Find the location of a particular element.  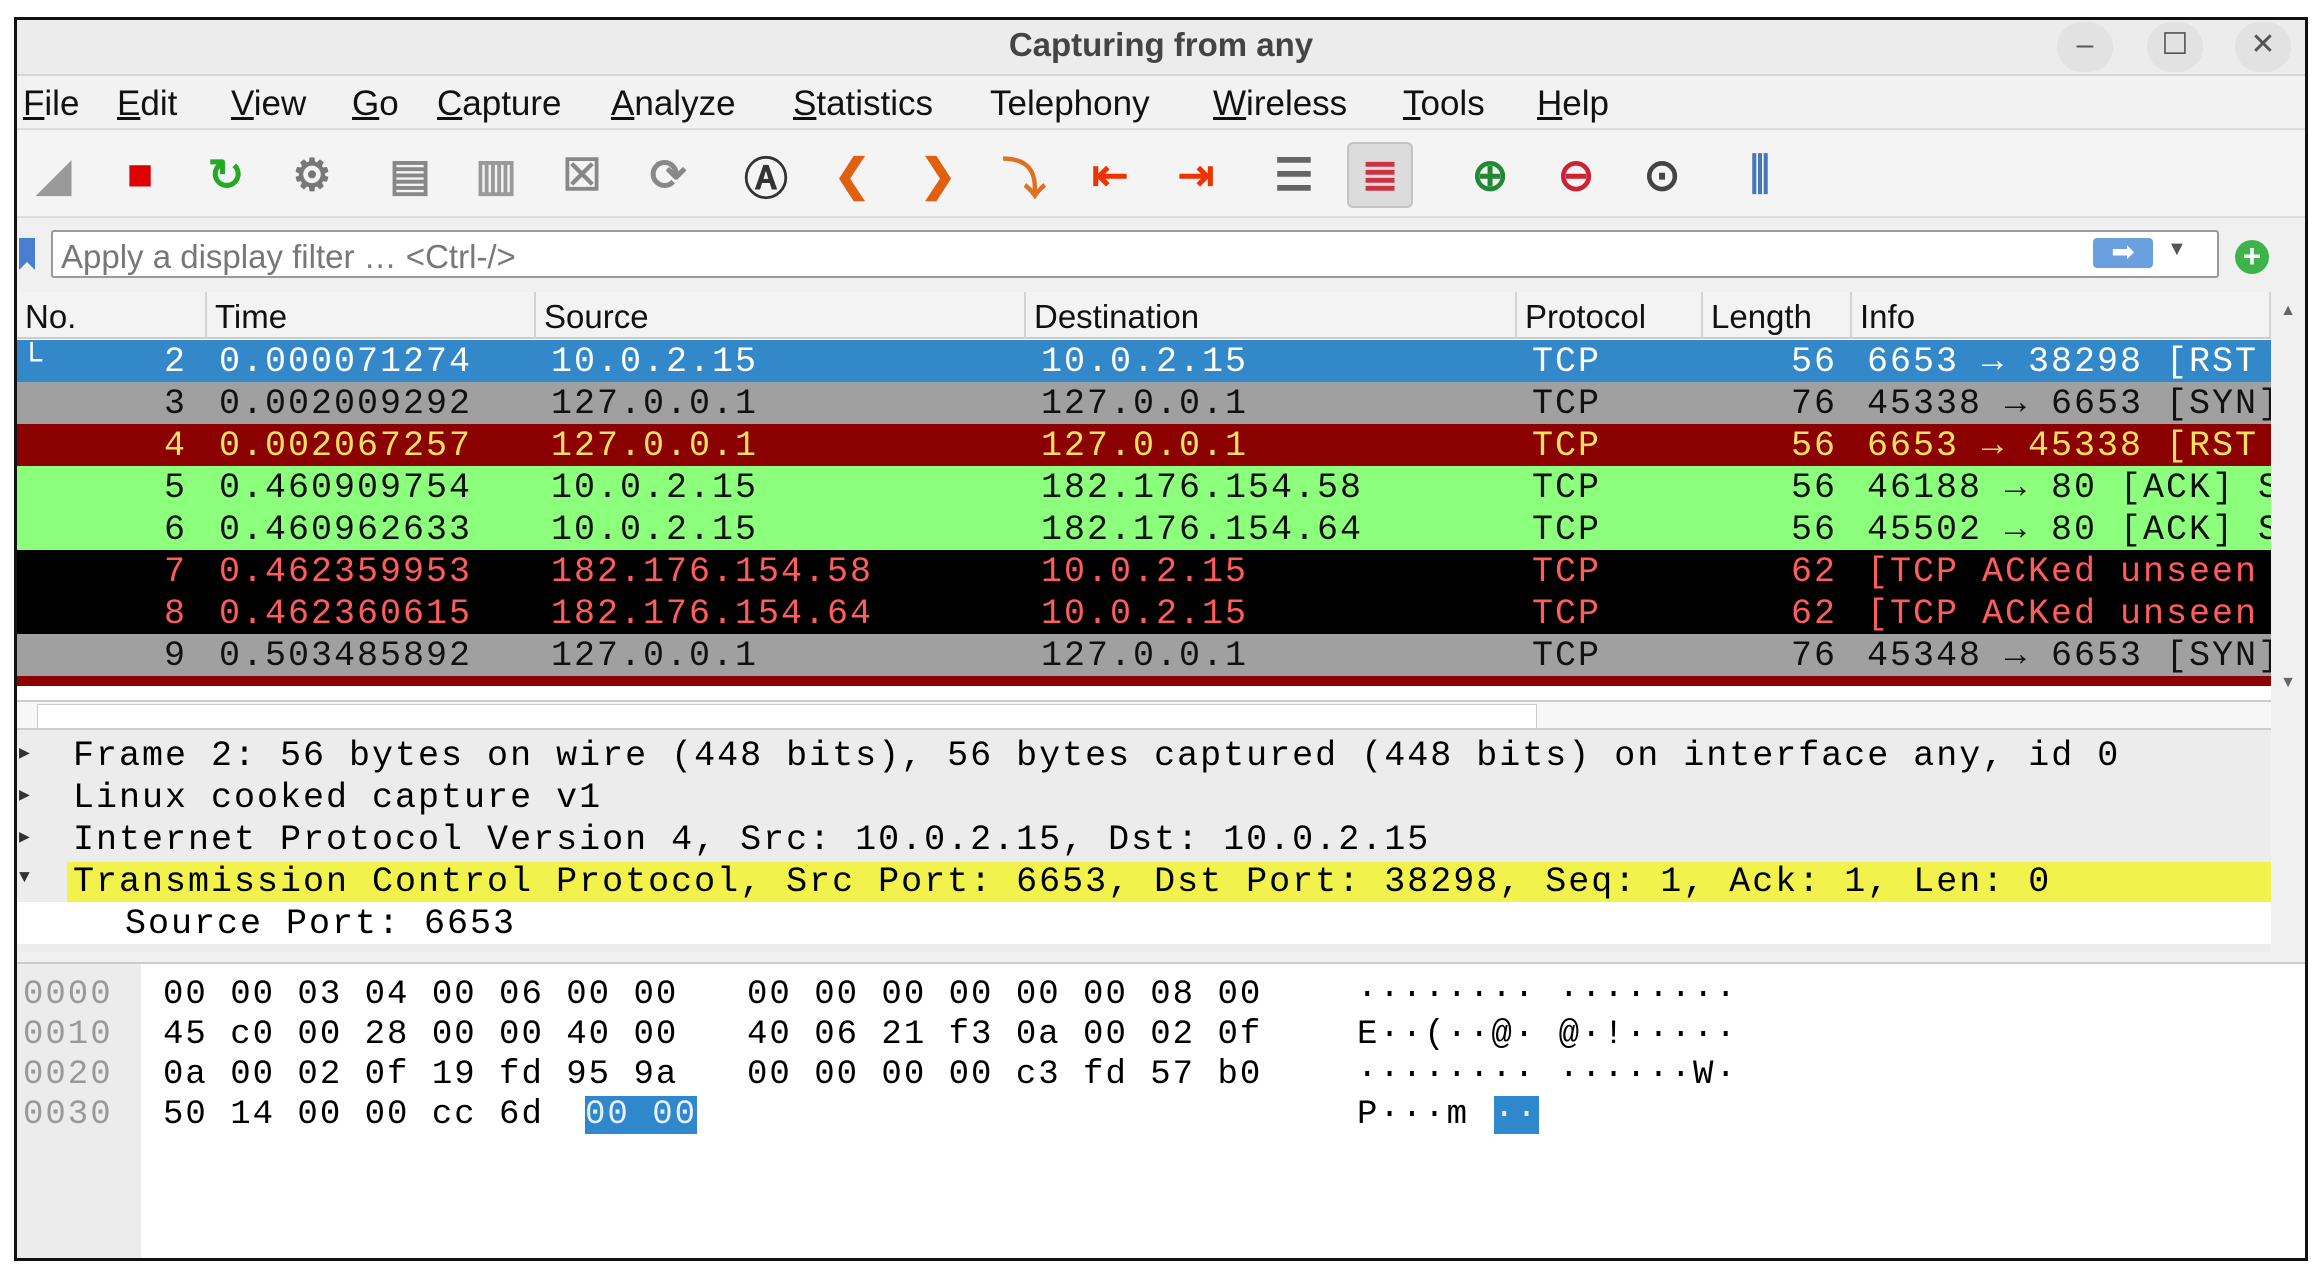

add-filter-button: + is located at coordinates (2252, 257).